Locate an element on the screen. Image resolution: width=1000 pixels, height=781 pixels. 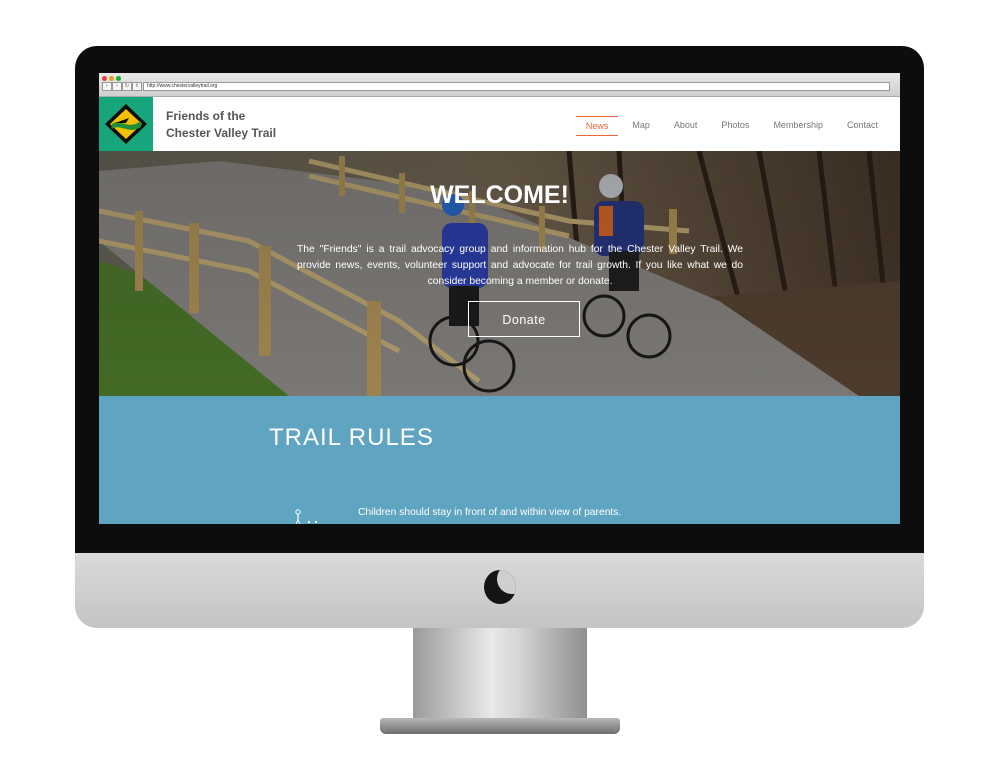
monitor-stand is located at coordinates (500, 674).